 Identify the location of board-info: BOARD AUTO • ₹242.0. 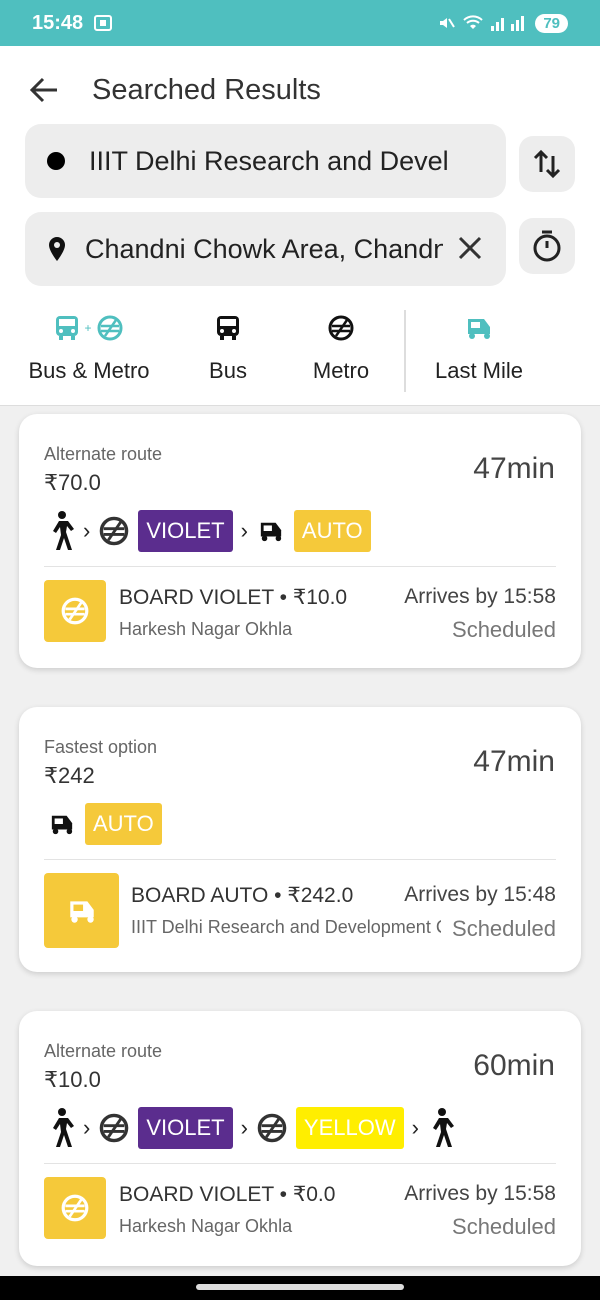
(242, 895).